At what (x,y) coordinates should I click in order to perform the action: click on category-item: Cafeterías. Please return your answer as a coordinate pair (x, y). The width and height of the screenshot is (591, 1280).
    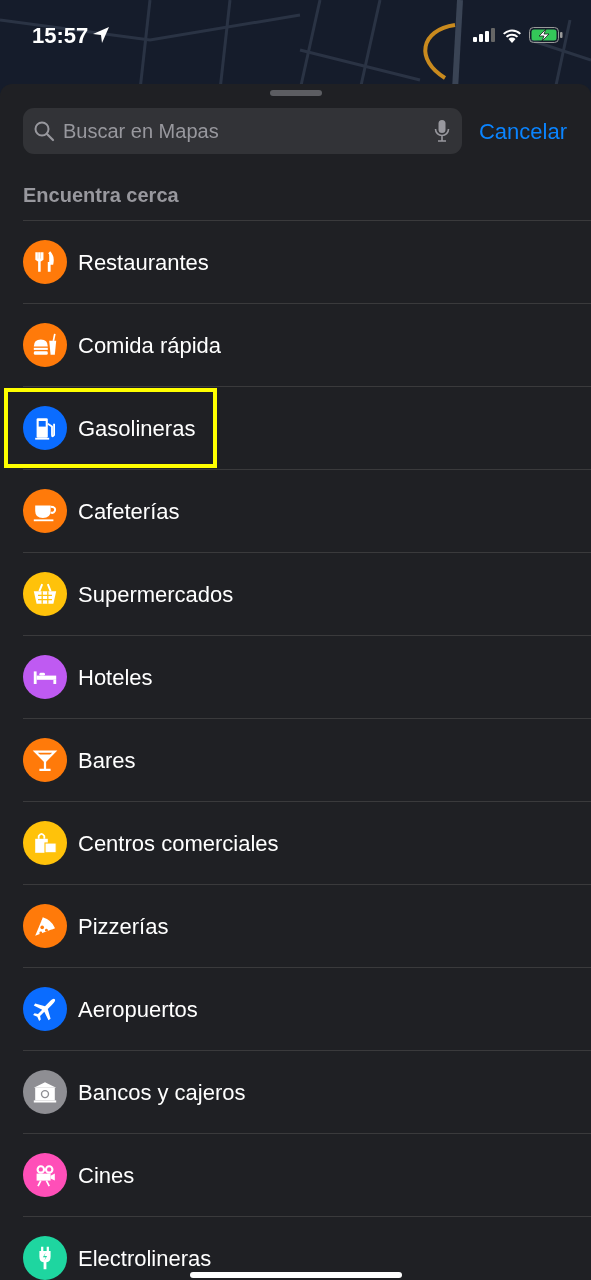
    Looking at the image, I should click on (129, 511).